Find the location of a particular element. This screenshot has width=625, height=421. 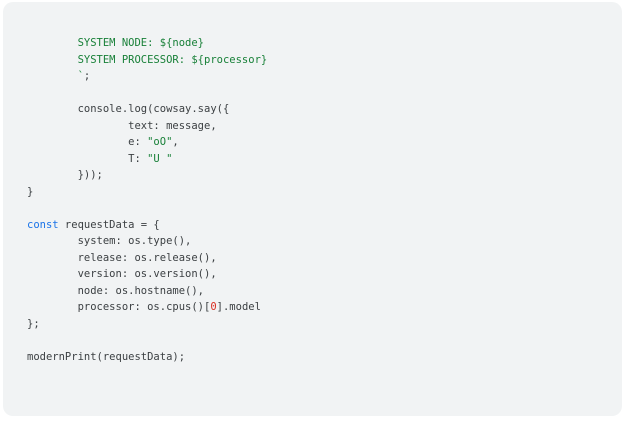

code-token-plain: T: is located at coordinates (87, 158).